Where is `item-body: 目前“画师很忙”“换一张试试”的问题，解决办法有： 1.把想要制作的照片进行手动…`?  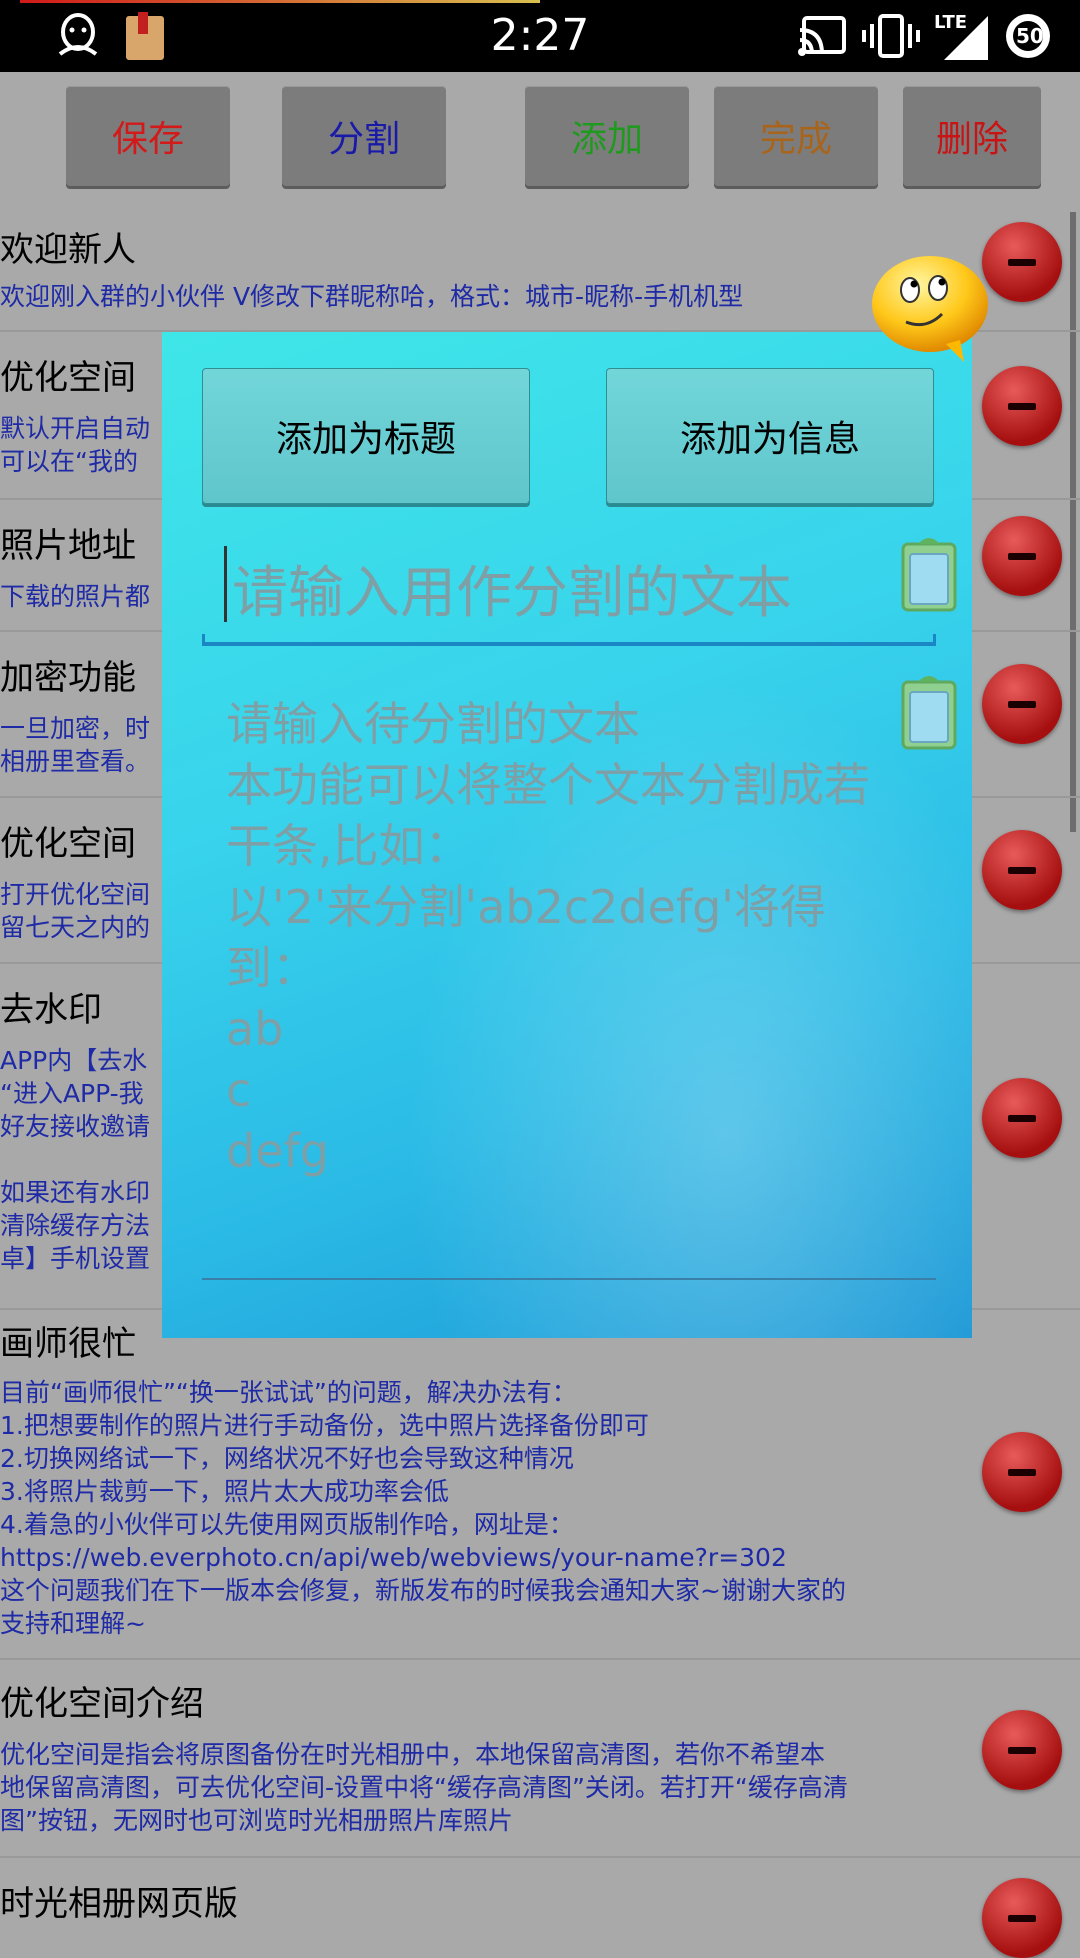 item-body: 目前“画师很忙”“换一张试试”的问题，解决办法有： 1.把想要制作的照片进行手动… is located at coordinates (423, 1508).